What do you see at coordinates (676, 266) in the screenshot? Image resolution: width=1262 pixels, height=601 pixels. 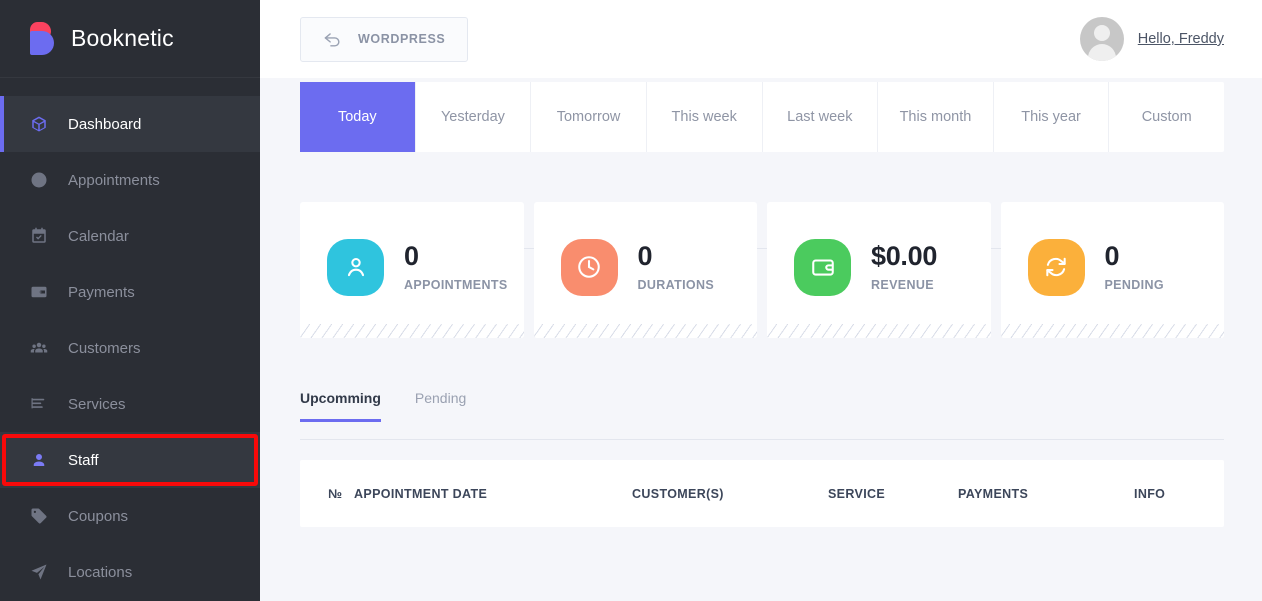 I see `stat-text: 0 DURATIONS` at bounding box center [676, 266].